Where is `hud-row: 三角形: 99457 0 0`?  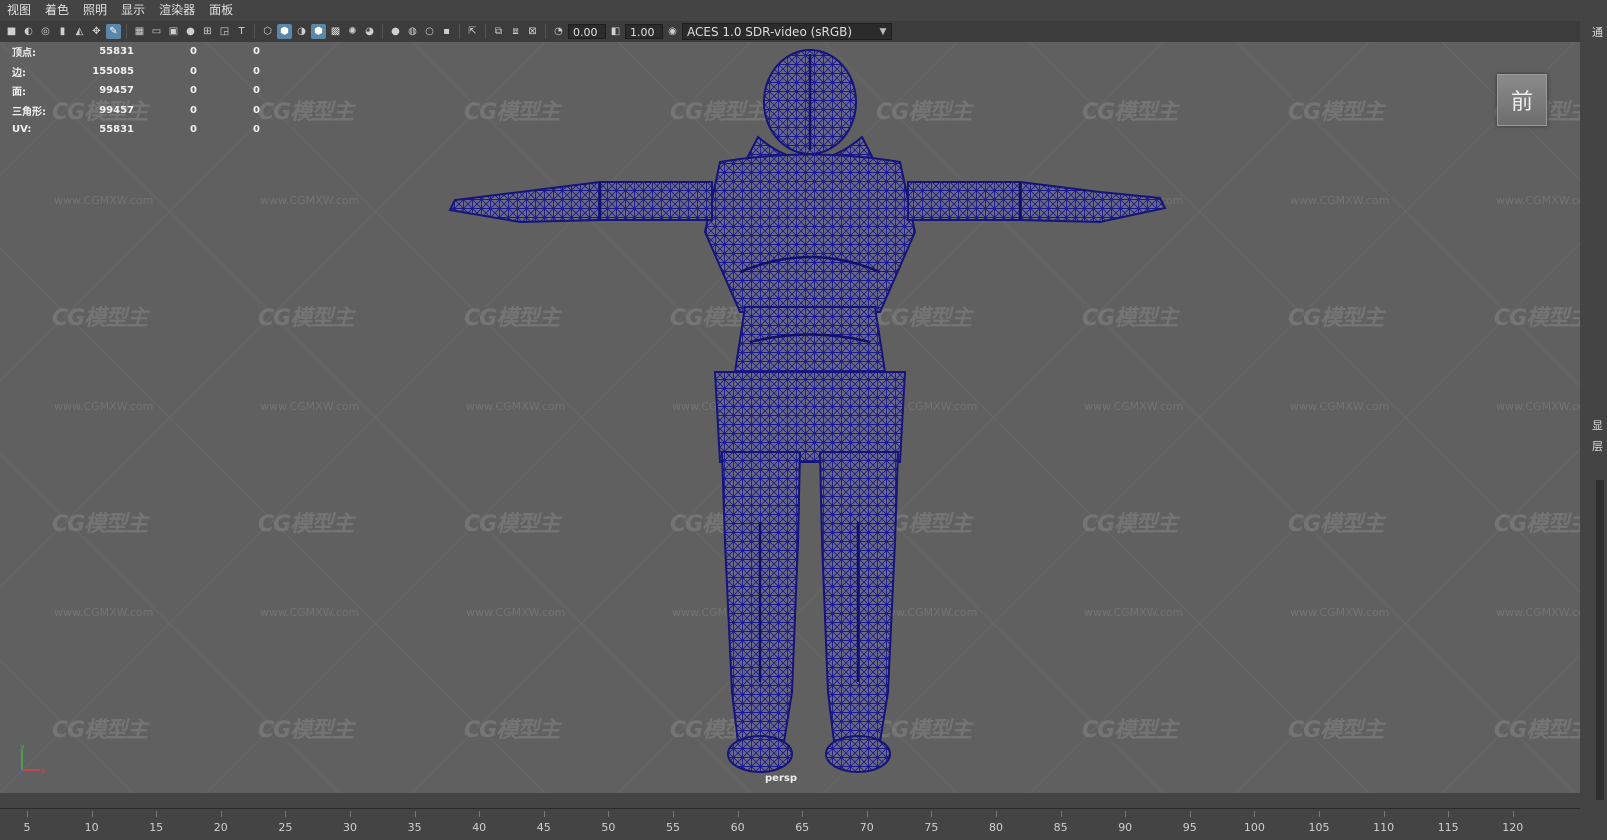 hud-row: 三角形: 99457 0 0 is located at coordinates (136, 111).